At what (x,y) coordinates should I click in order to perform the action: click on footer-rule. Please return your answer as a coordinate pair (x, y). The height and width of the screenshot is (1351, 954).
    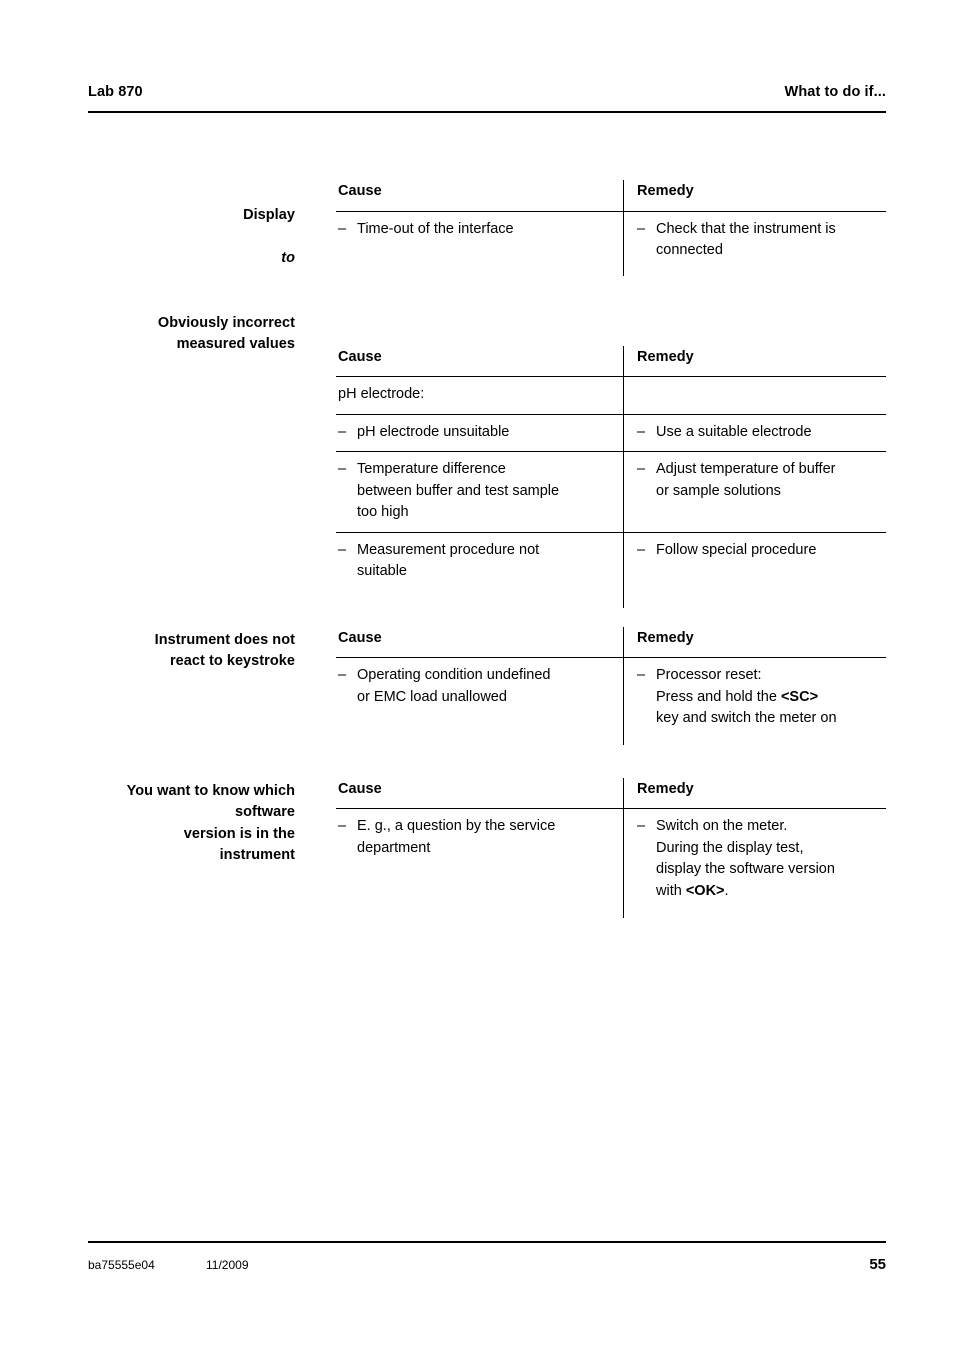
    Looking at the image, I should click on (487, 1242).